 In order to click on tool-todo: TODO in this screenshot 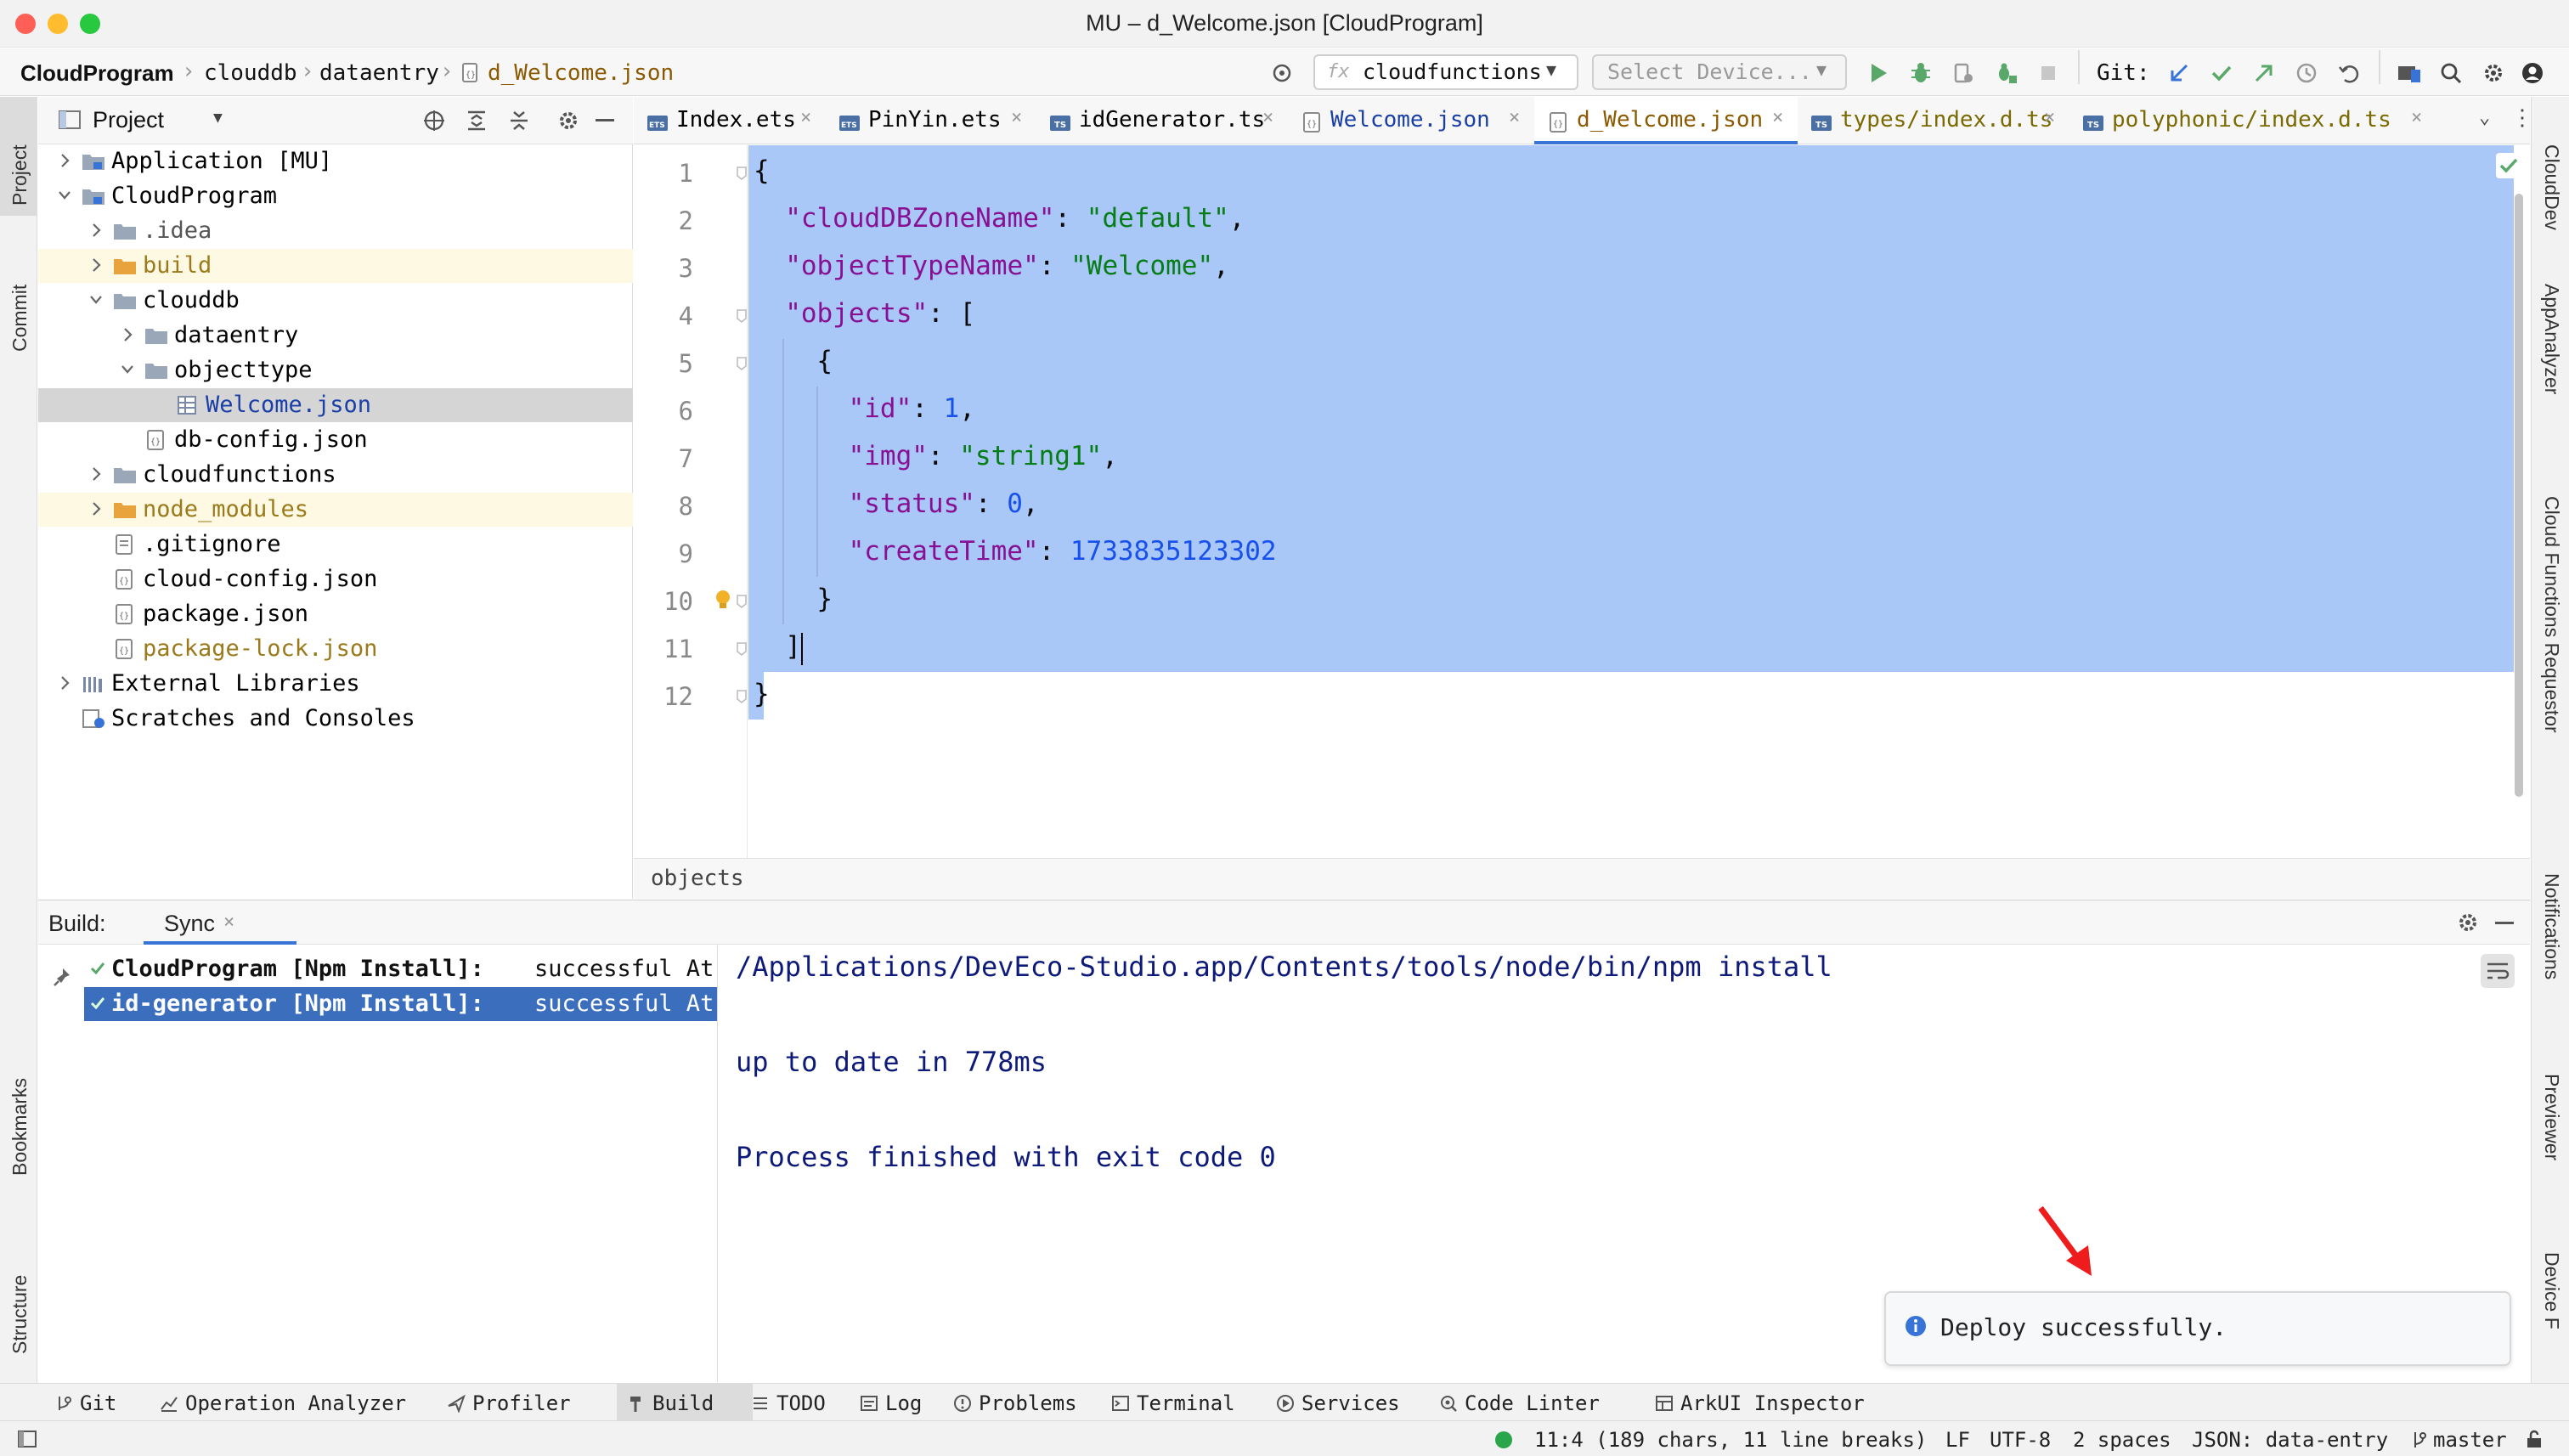, I will do `click(796, 1403)`.